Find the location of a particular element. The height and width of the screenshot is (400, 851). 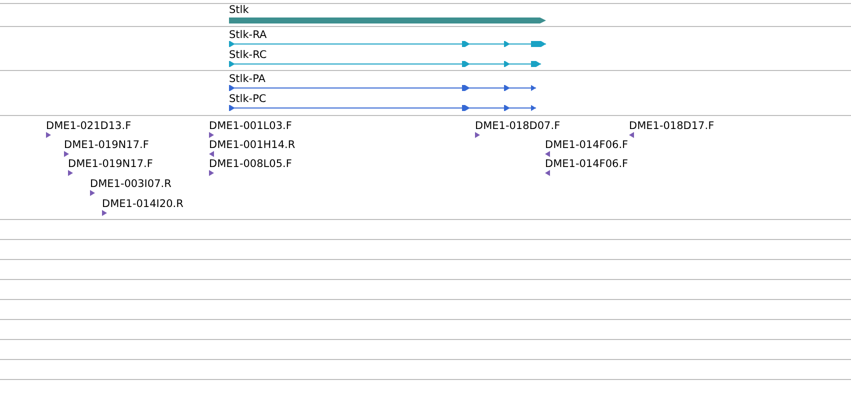

est-label: DME1-008L05.F is located at coordinates (250, 164).